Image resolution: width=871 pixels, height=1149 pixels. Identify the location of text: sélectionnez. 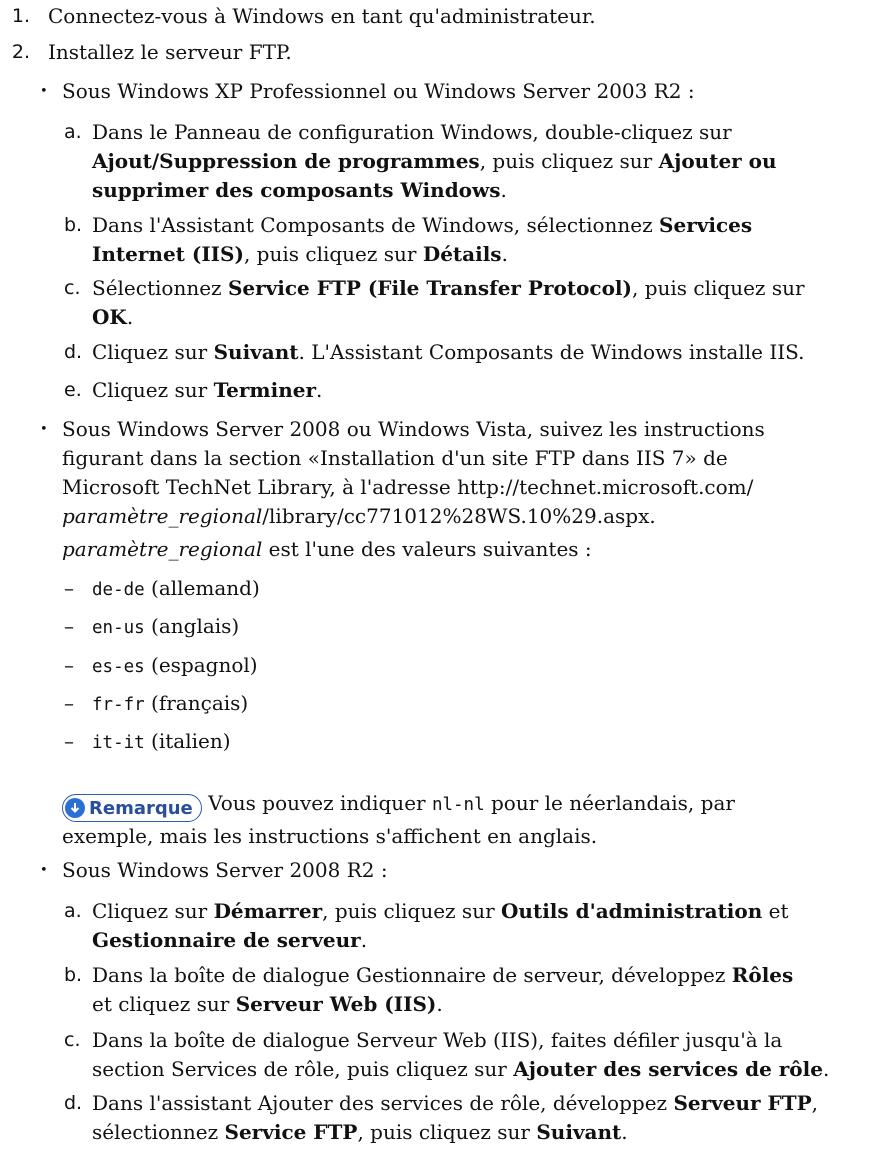
(155, 1132).